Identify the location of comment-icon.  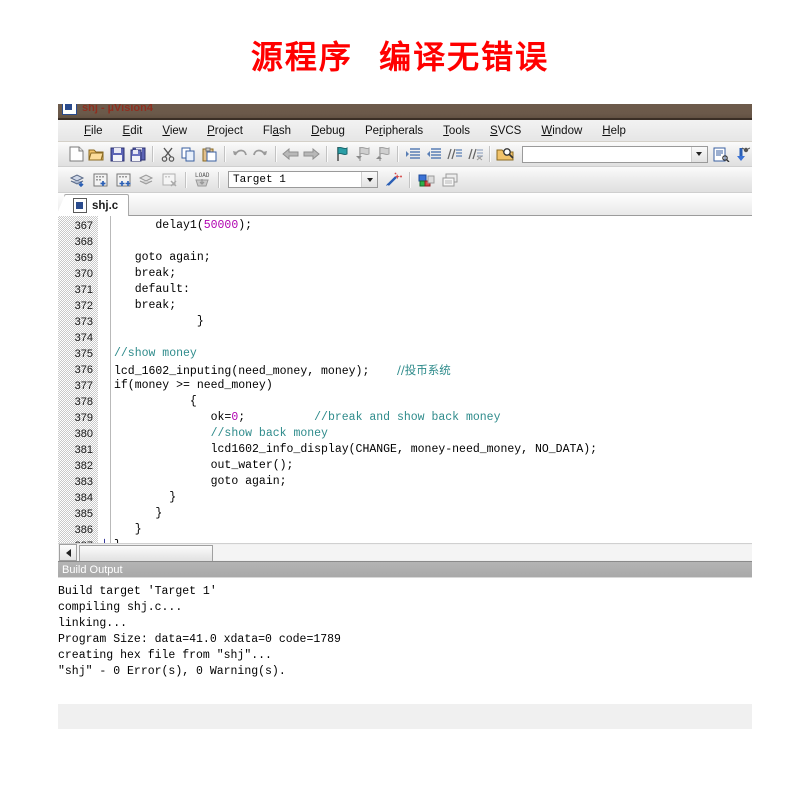
(454, 154).